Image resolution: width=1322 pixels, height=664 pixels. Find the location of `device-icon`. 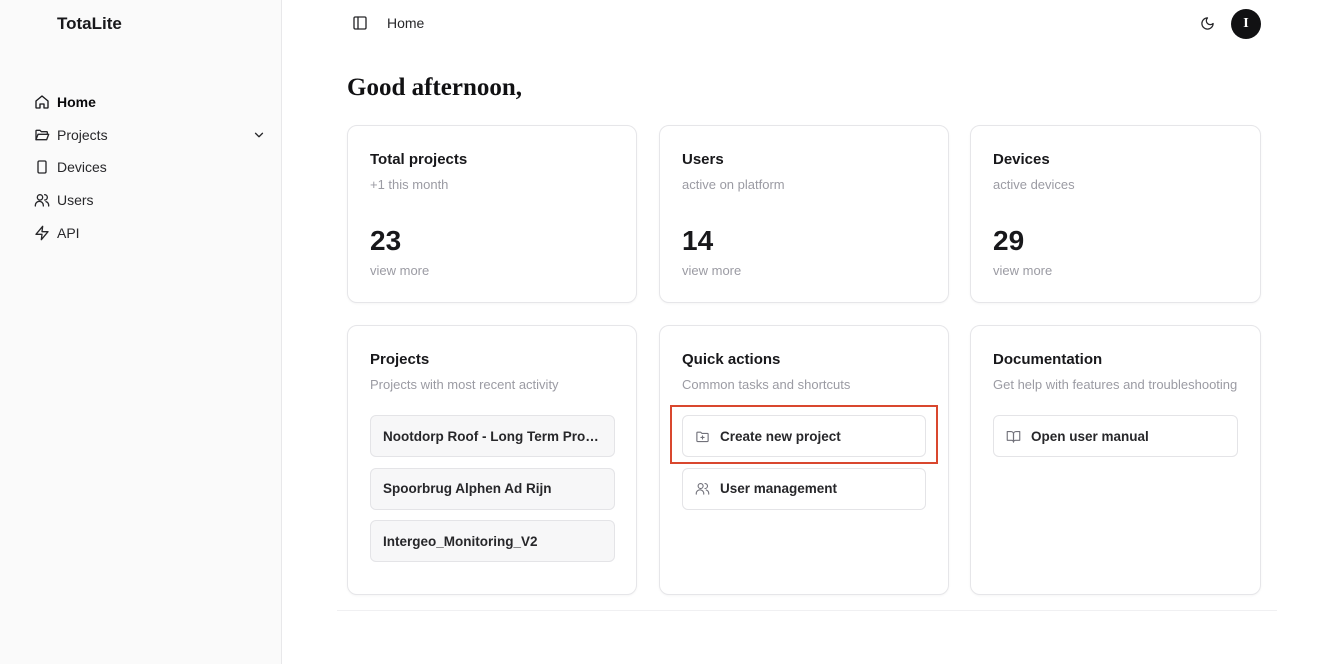

device-icon is located at coordinates (42, 167).